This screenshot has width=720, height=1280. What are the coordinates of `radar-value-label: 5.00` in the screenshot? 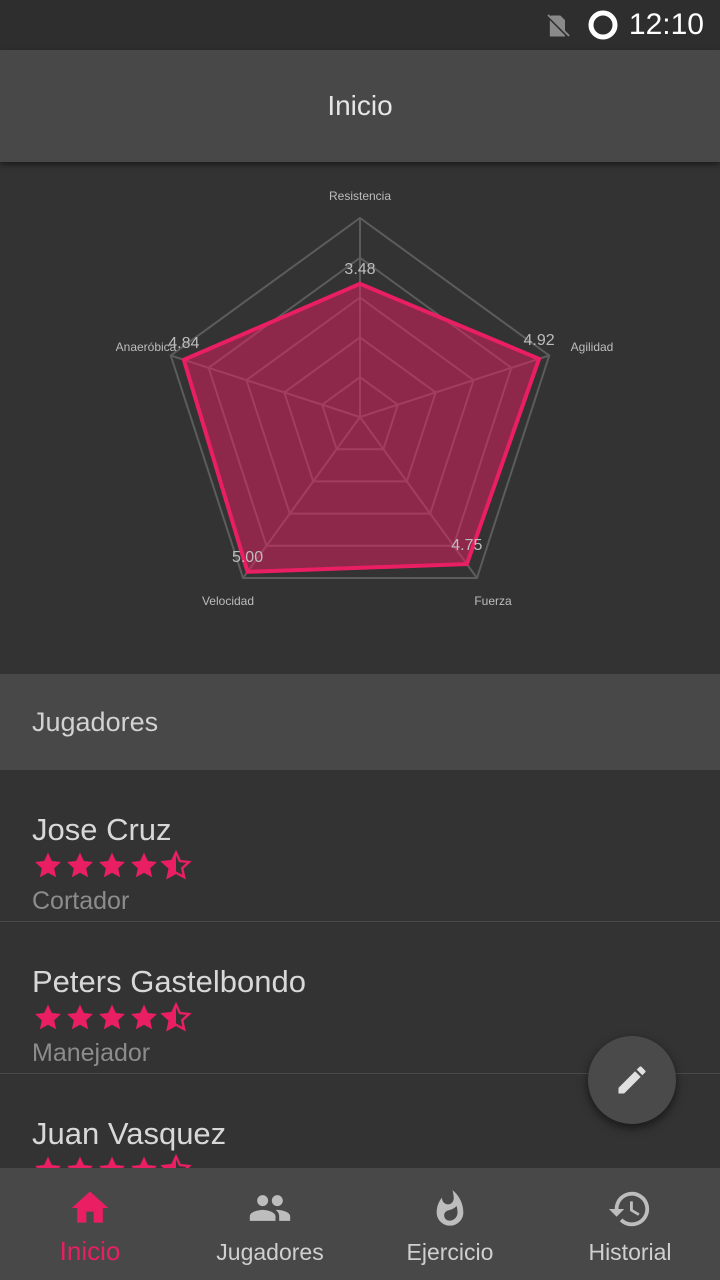 It's located at (247, 557).